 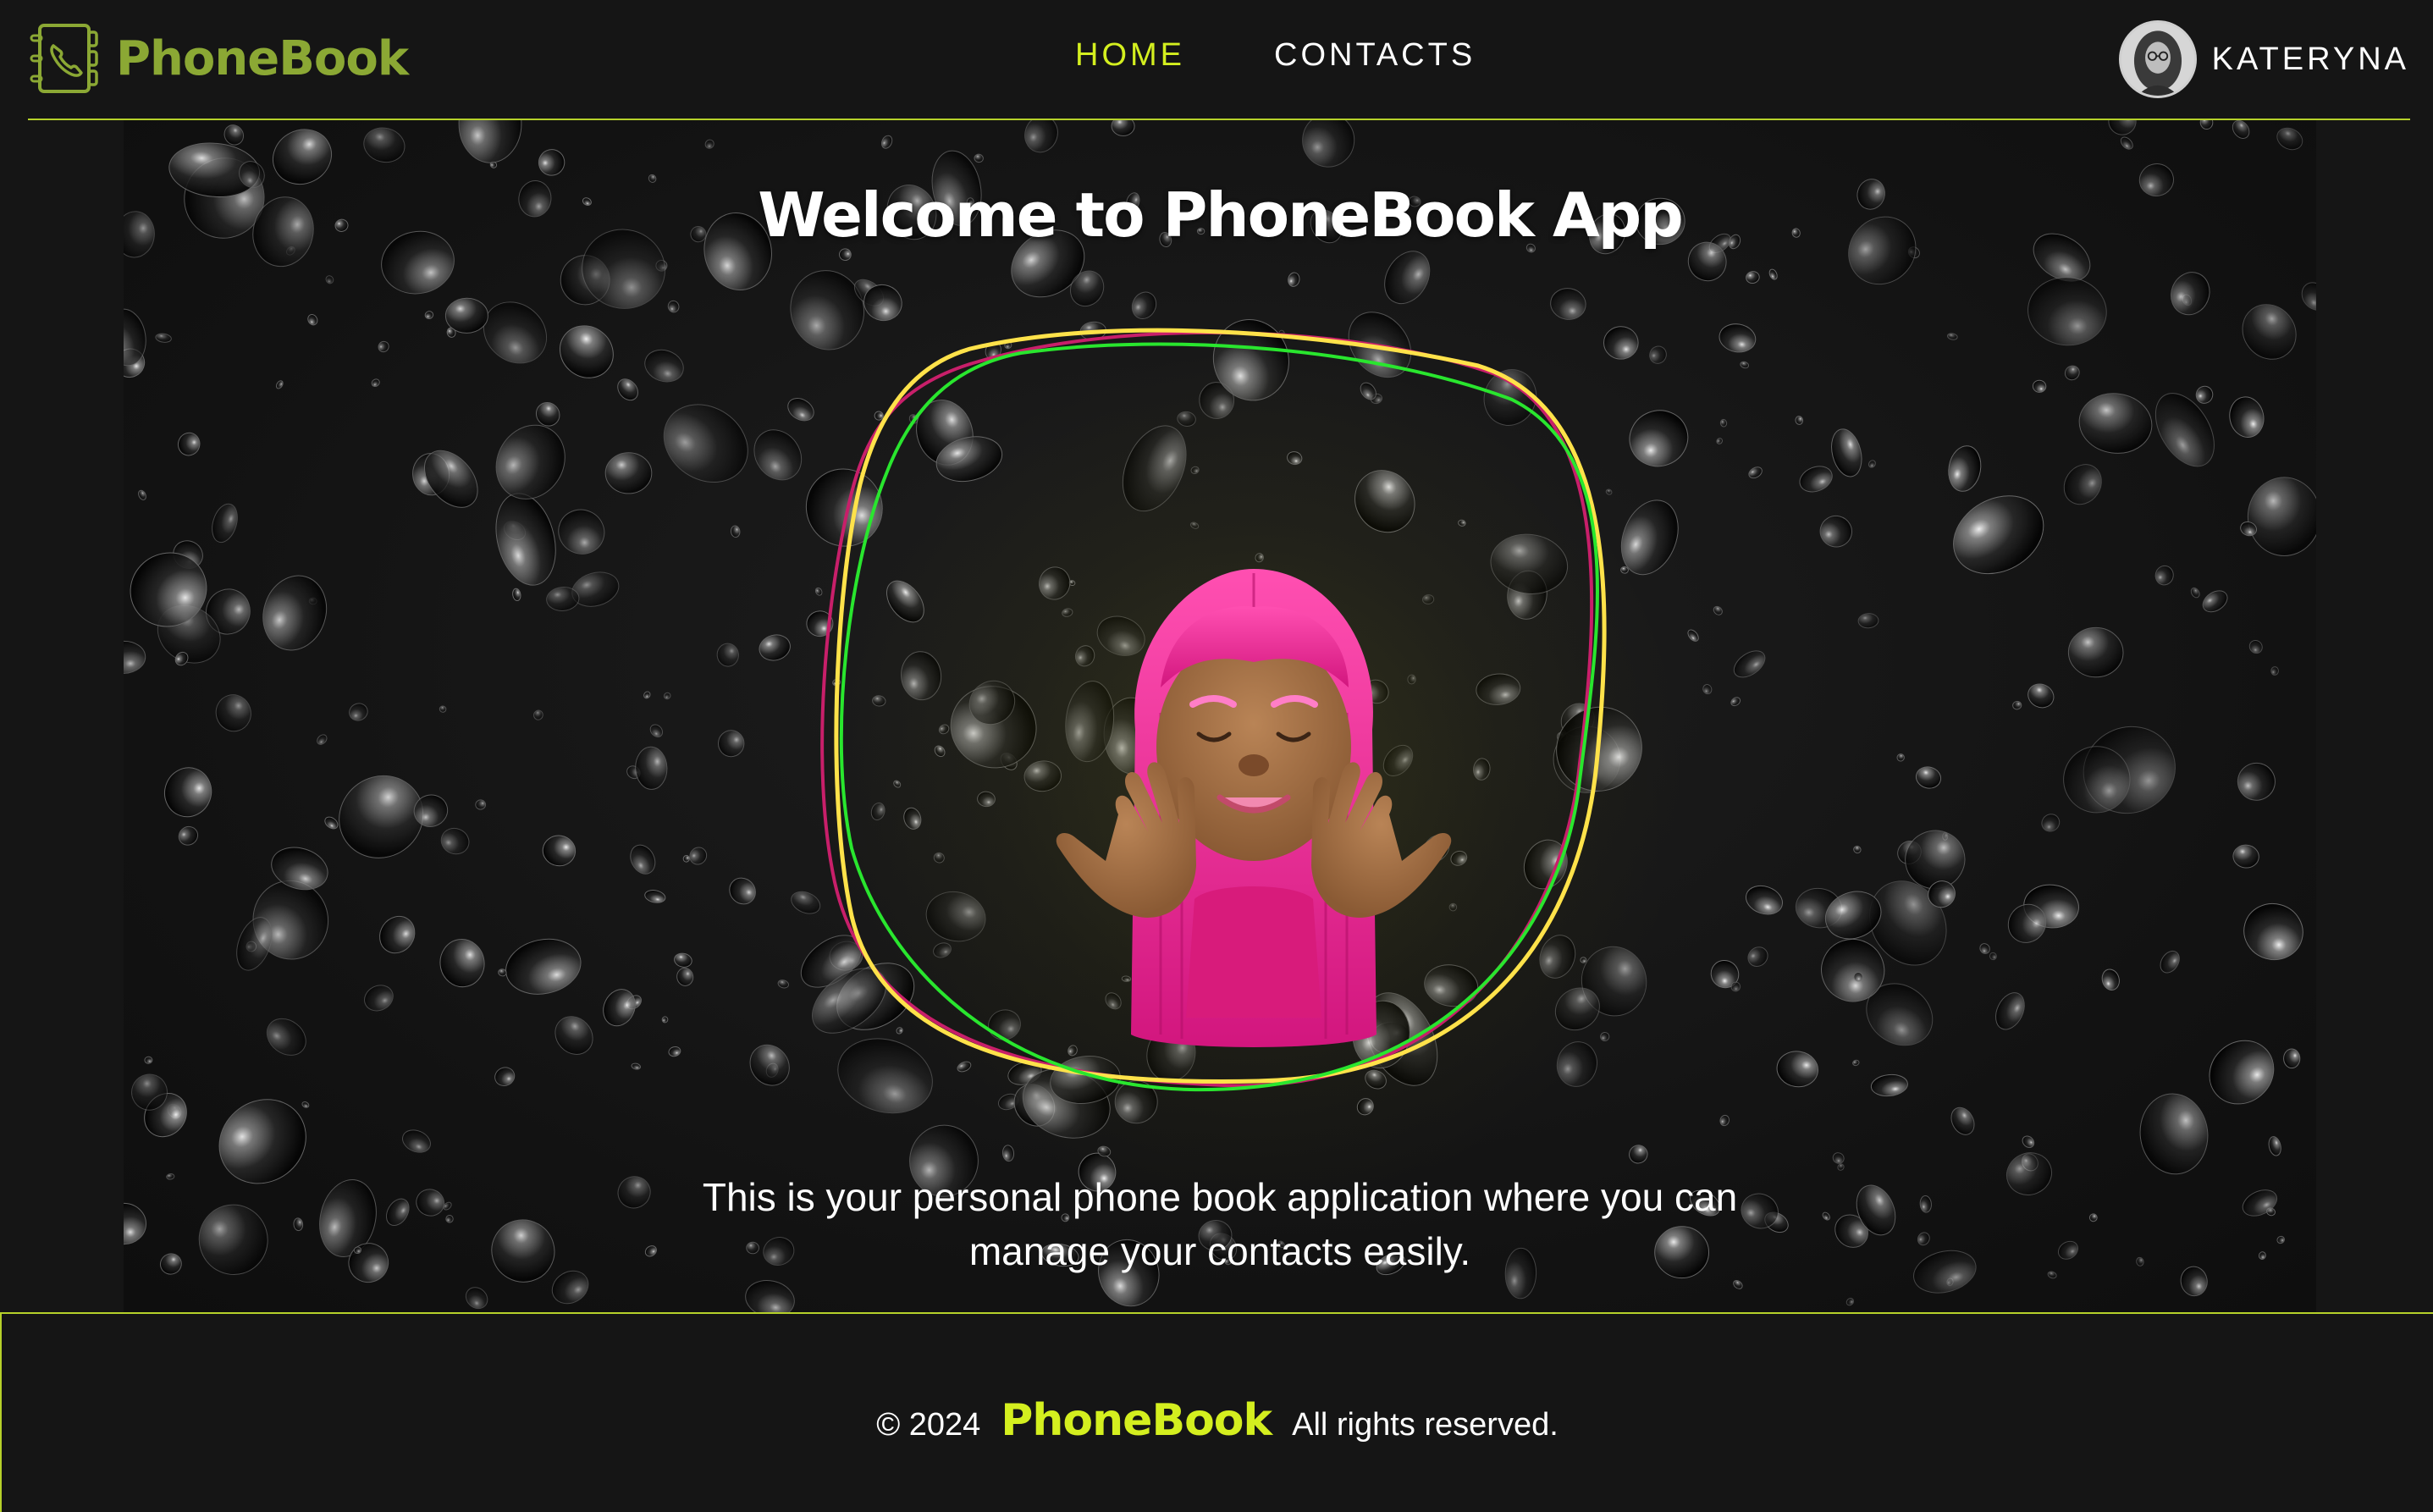 What do you see at coordinates (1136, 1420) in the screenshot?
I see `footer-logo-text: PhoneBook` at bounding box center [1136, 1420].